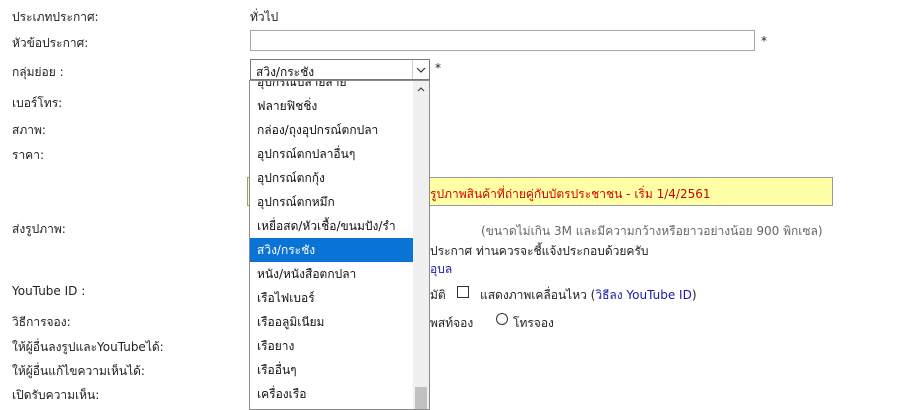  I want to click on photos-note: ประกาศ ท่านควรจะชี้แจ้งประกอบด้วยครับ, so click(539, 251).